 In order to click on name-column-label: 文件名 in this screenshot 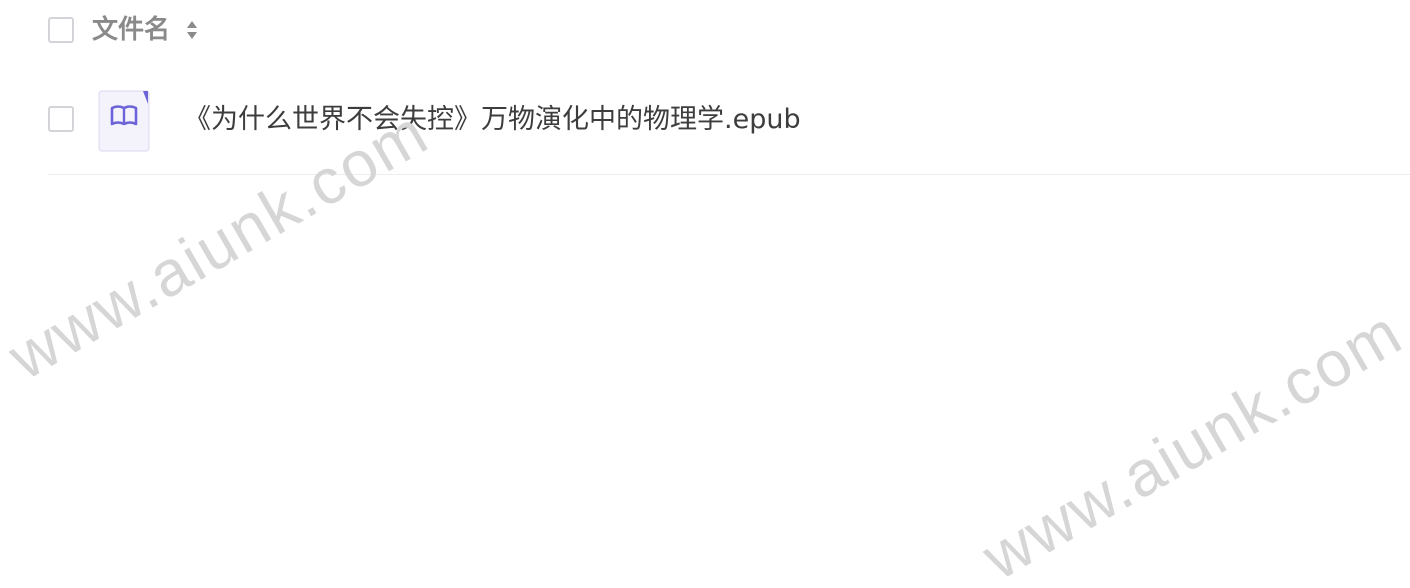, I will do `click(131, 30)`.